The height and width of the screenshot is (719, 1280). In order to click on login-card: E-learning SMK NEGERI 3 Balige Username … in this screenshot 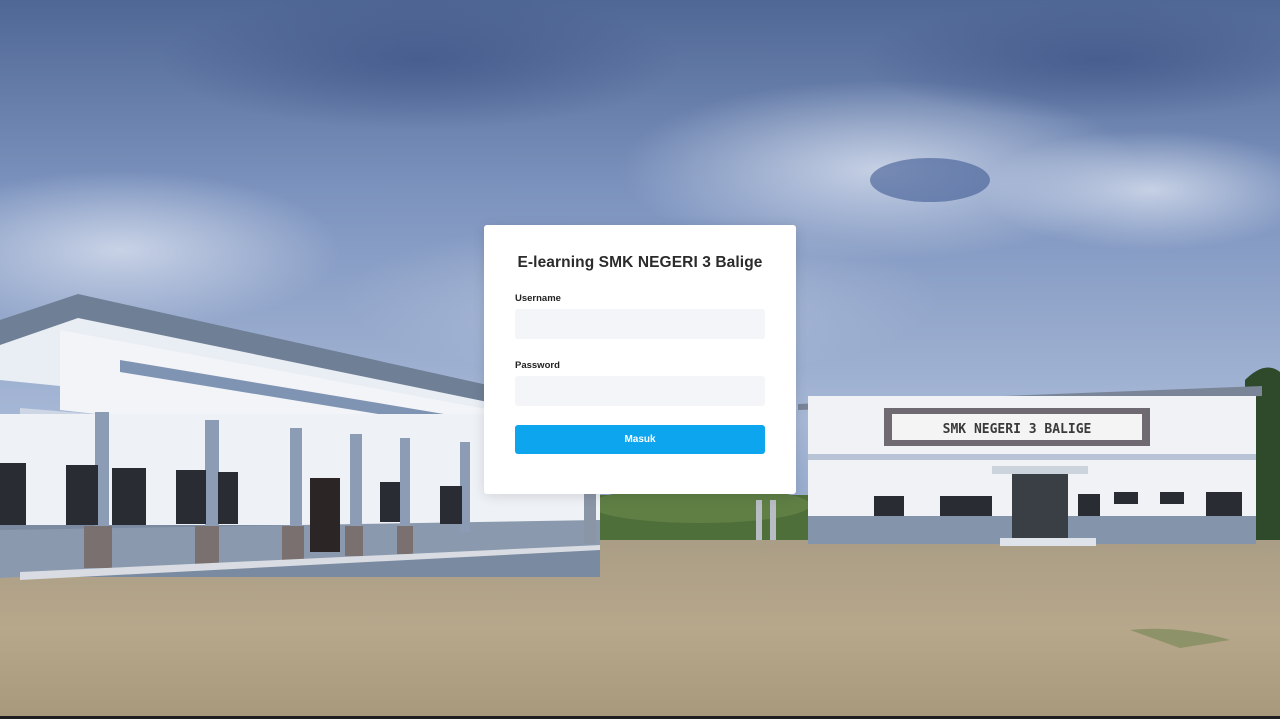, I will do `click(640, 359)`.